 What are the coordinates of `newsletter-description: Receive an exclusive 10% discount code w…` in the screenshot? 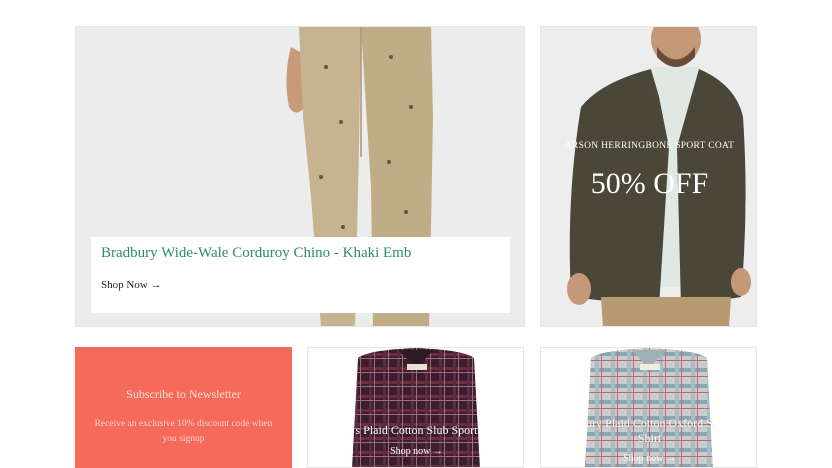 It's located at (183, 431).